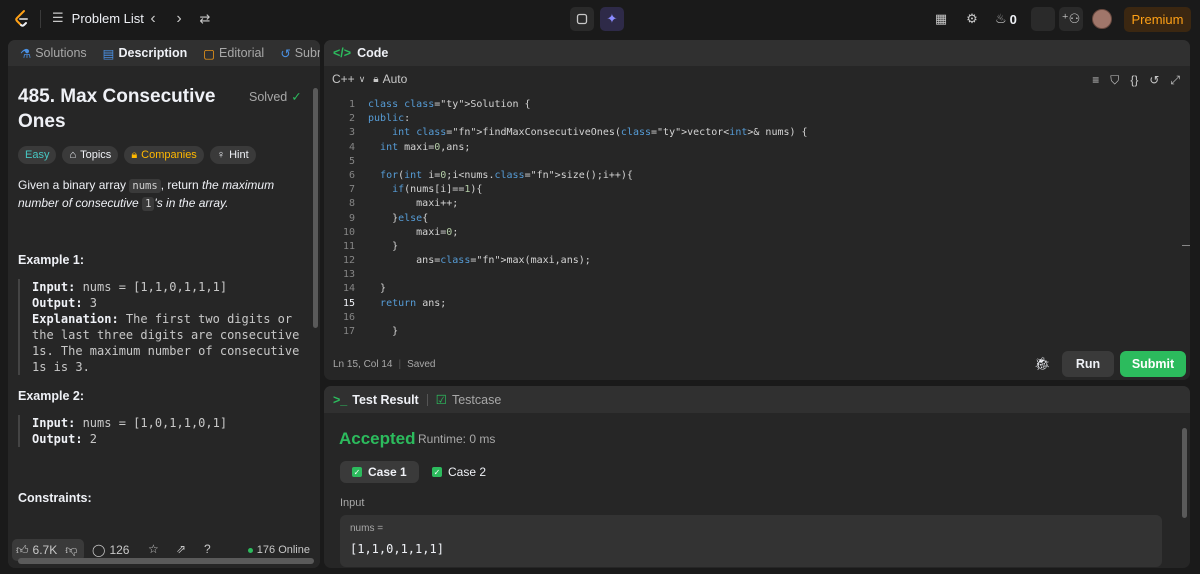 The height and width of the screenshot is (574, 1200). I want to click on tab-editorial: ▢ Editorial, so click(233, 53).